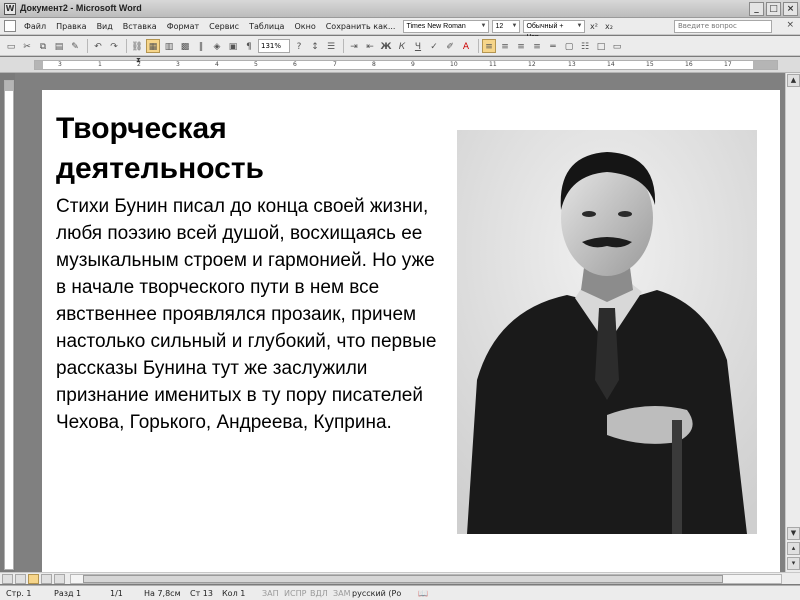  What do you see at coordinates (169, 46) in the screenshot?
I see `insert-table-icon: ▥` at bounding box center [169, 46].